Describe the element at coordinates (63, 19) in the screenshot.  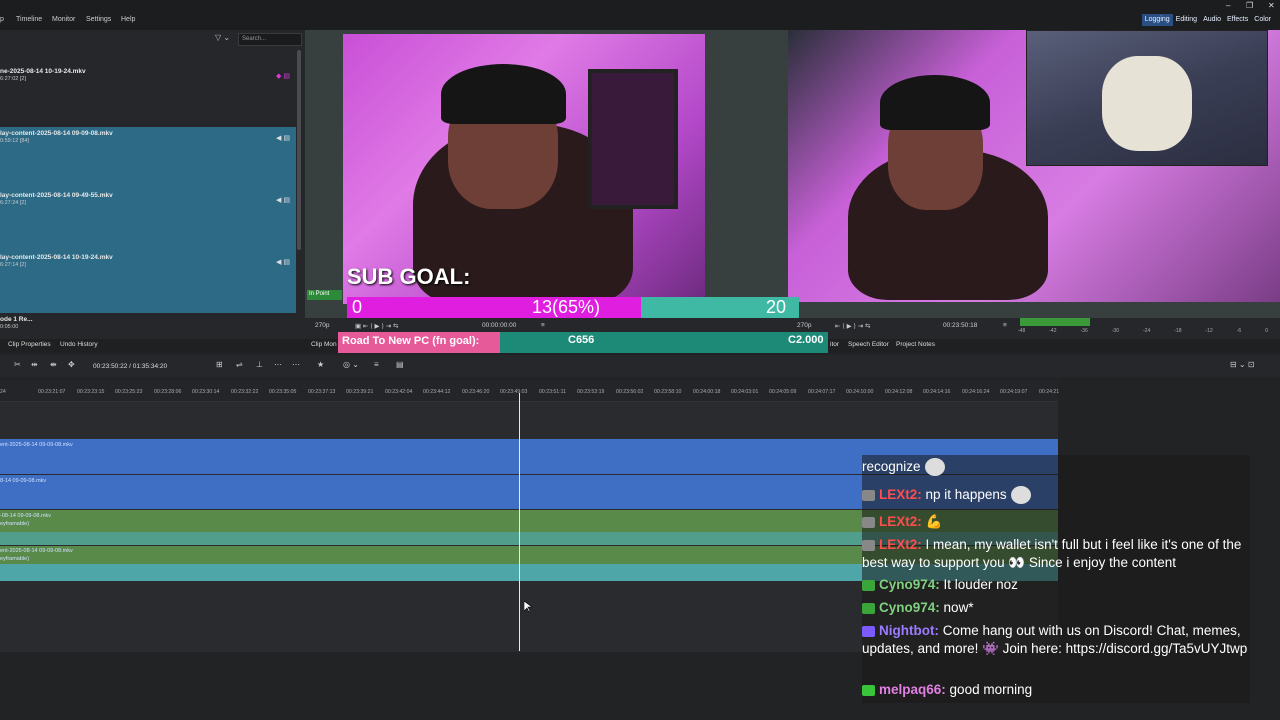
I see `menu-monitor: Monitor` at that location.